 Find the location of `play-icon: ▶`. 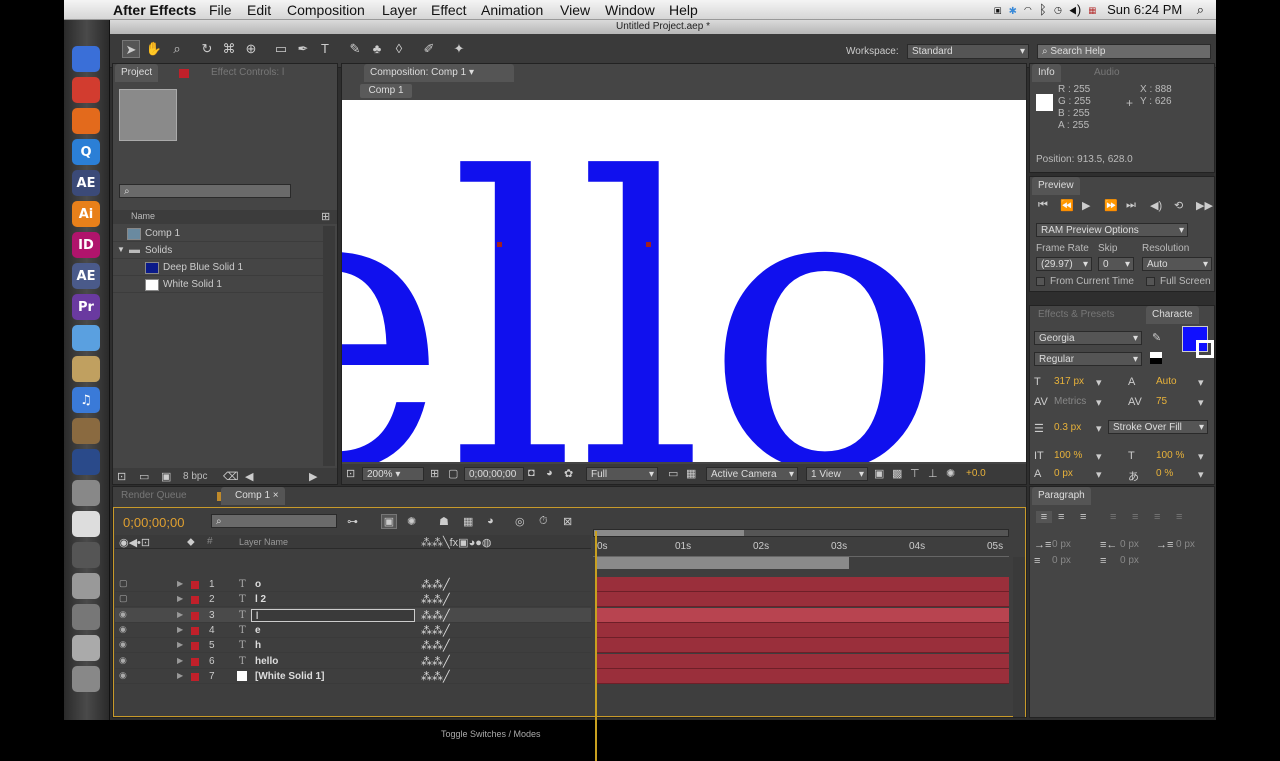

play-icon: ▶ is located at coordinates (1086, 205).